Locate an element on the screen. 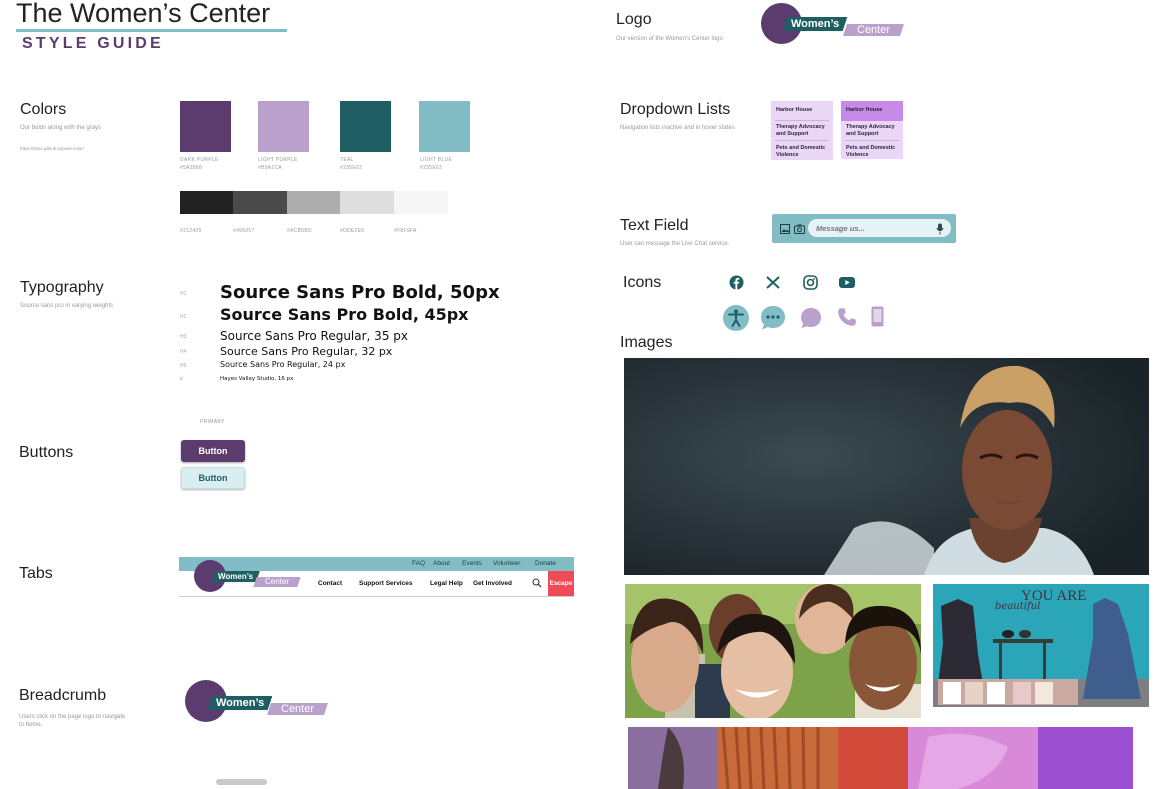 The image size is (1167, 789). swatch-dark-purple is located at coordinates (205, 126).